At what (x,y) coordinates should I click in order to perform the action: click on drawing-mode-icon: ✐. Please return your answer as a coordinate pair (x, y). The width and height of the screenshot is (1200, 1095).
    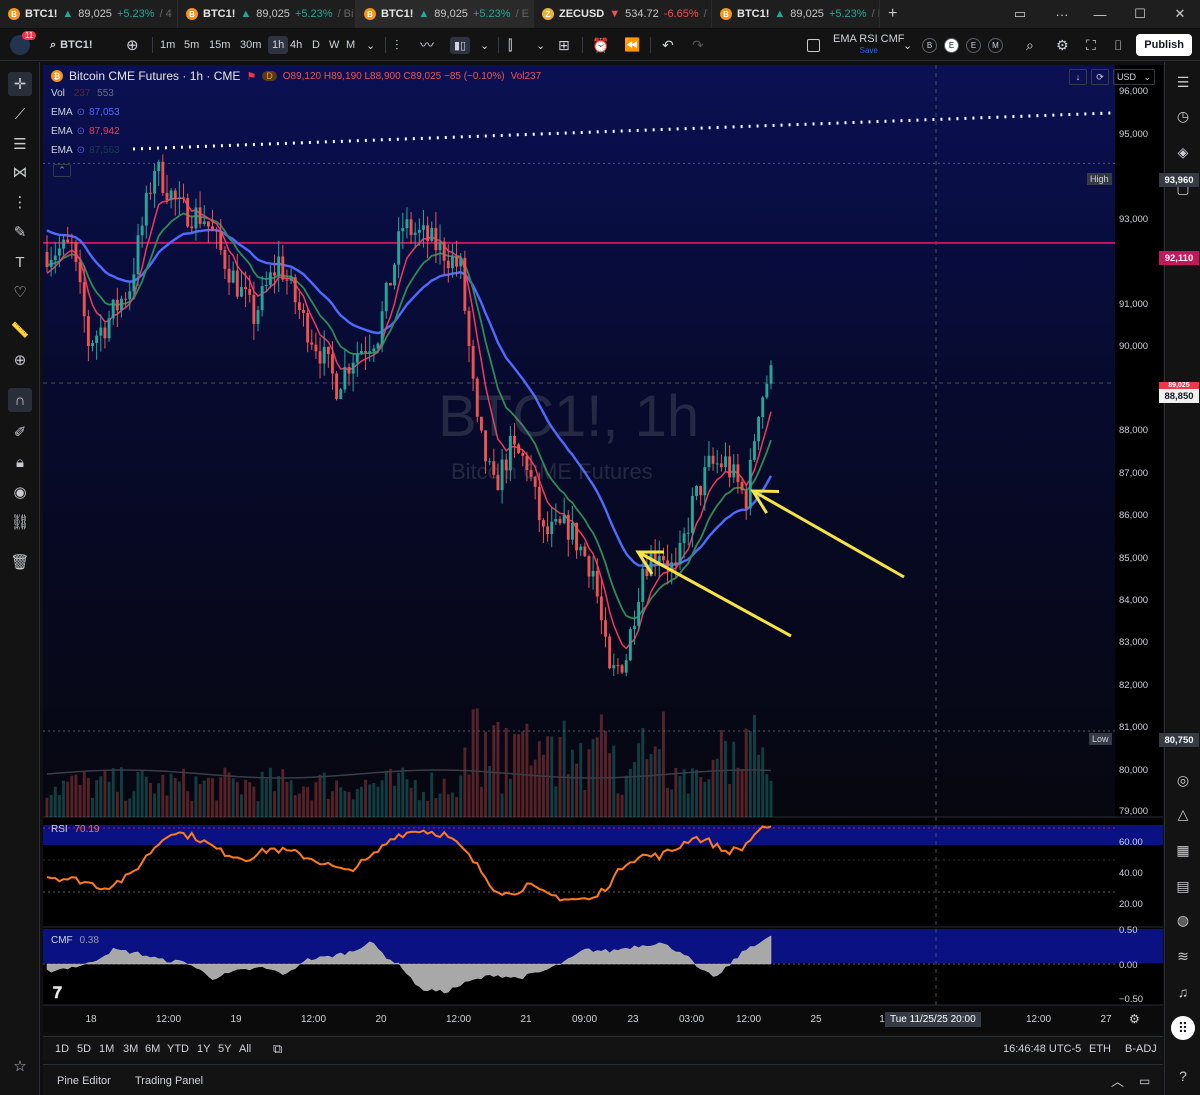
    Looking at the image, I should click on (20, 432).